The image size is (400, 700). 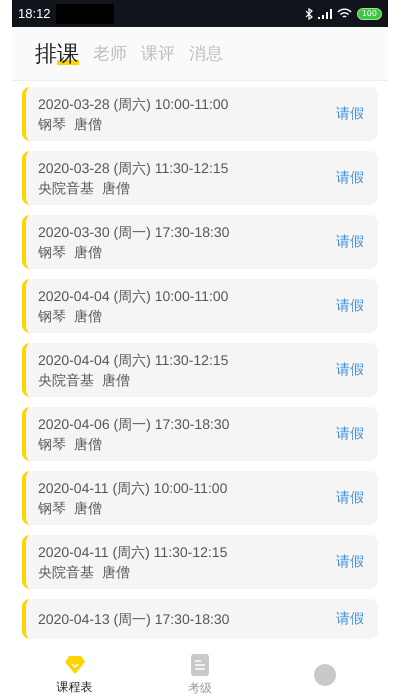 What do you see at coordinates (134, 168) in the screenshot?
I see `lesson-time: 2020-03-28 (周六) 11:30-12:15` at bounding box center [134, 168].